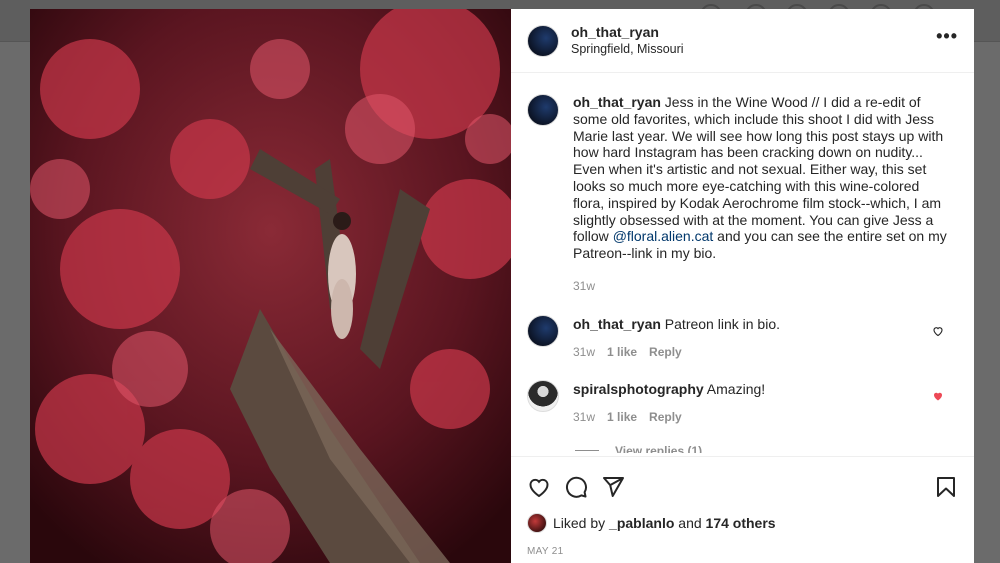 This screenshot has width=1000, height=563. What do you see at coordinates (584, 286) in the screenshot?
I see `caption-time: 31w` at bounding box center [584, 286].